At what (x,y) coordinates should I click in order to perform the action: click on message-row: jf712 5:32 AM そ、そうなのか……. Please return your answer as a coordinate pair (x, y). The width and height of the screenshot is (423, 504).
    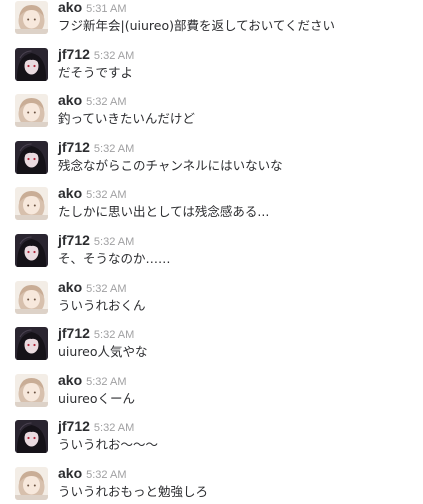
    Looking at the image, I should click on (211, 244).